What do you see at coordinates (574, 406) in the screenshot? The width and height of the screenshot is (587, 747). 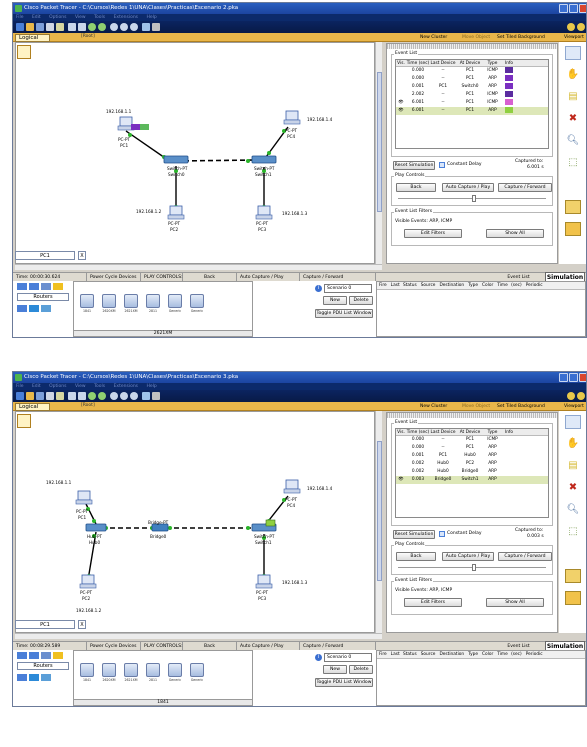 I see `viewport-button: Viewport` at bounding box center [574, 406].